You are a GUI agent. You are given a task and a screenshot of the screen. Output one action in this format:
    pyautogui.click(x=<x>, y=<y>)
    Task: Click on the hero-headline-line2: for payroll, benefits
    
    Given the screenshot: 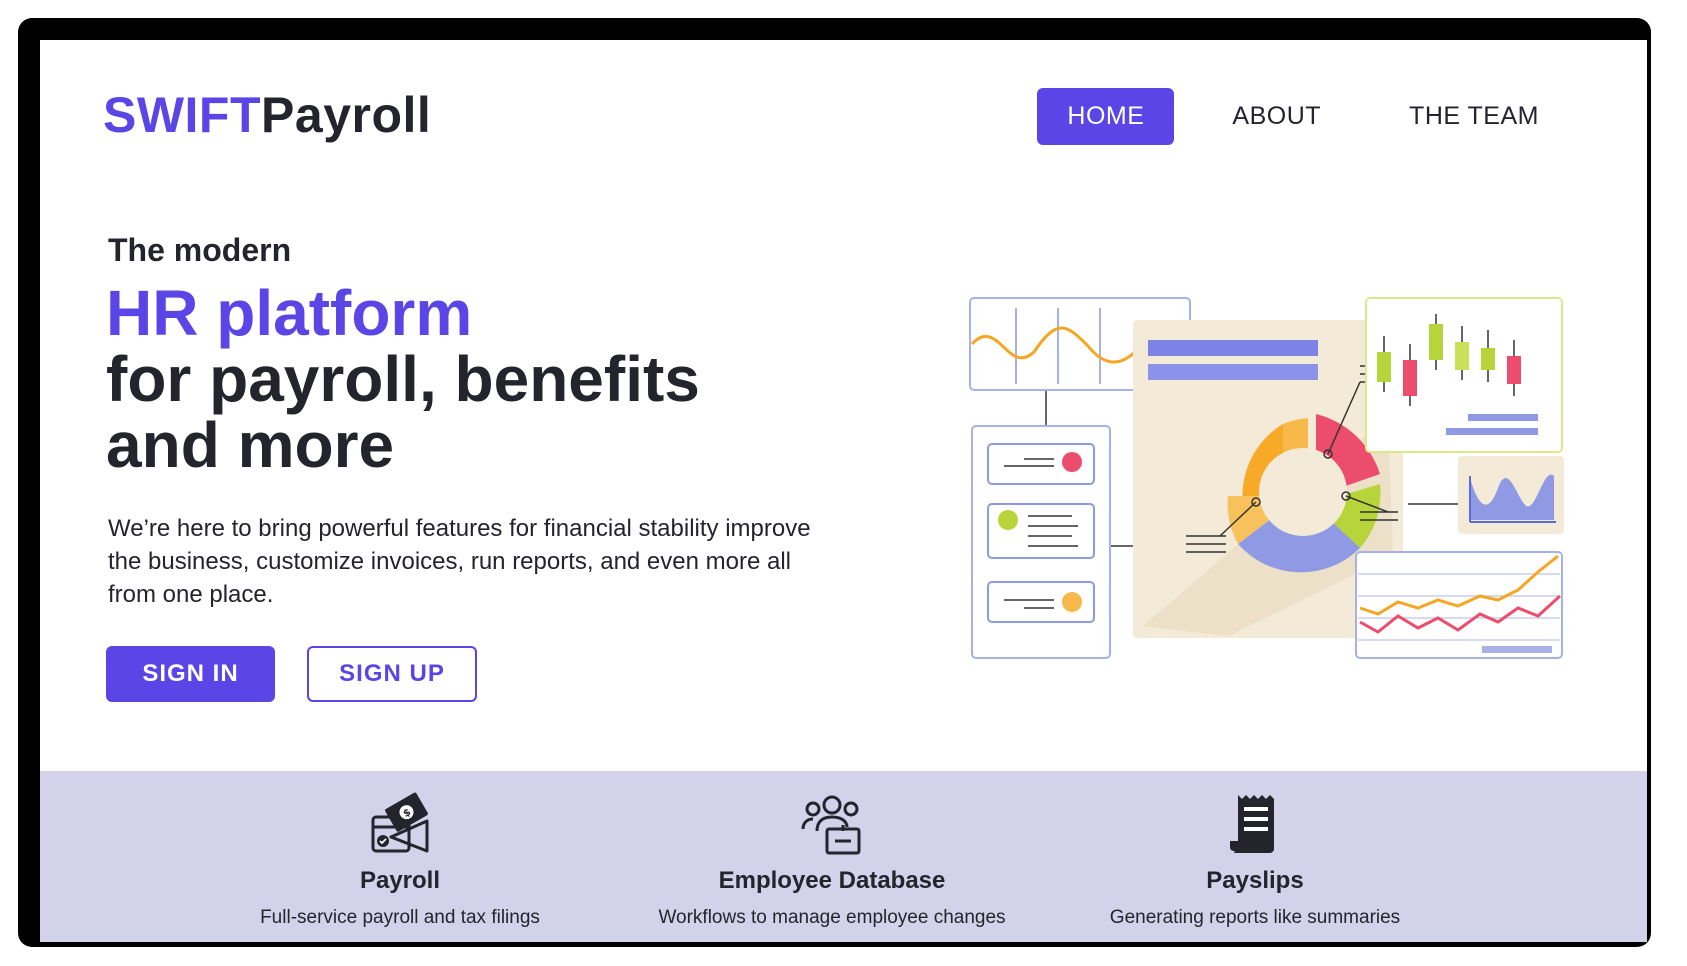 What is the action you would take?
    pyautogui.click(x=403, y=379)
    